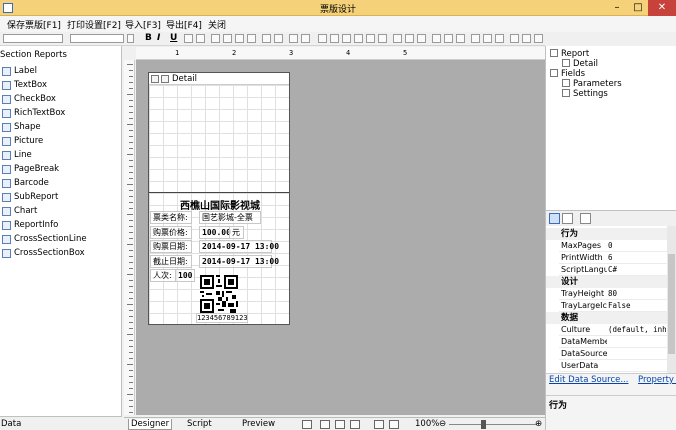 Image resolution: width=676 pixels, height=430 pixels. Describe the element at coordinates (460, 38) in the screenshot. I see `hspacing-decrease-icon` at that location.